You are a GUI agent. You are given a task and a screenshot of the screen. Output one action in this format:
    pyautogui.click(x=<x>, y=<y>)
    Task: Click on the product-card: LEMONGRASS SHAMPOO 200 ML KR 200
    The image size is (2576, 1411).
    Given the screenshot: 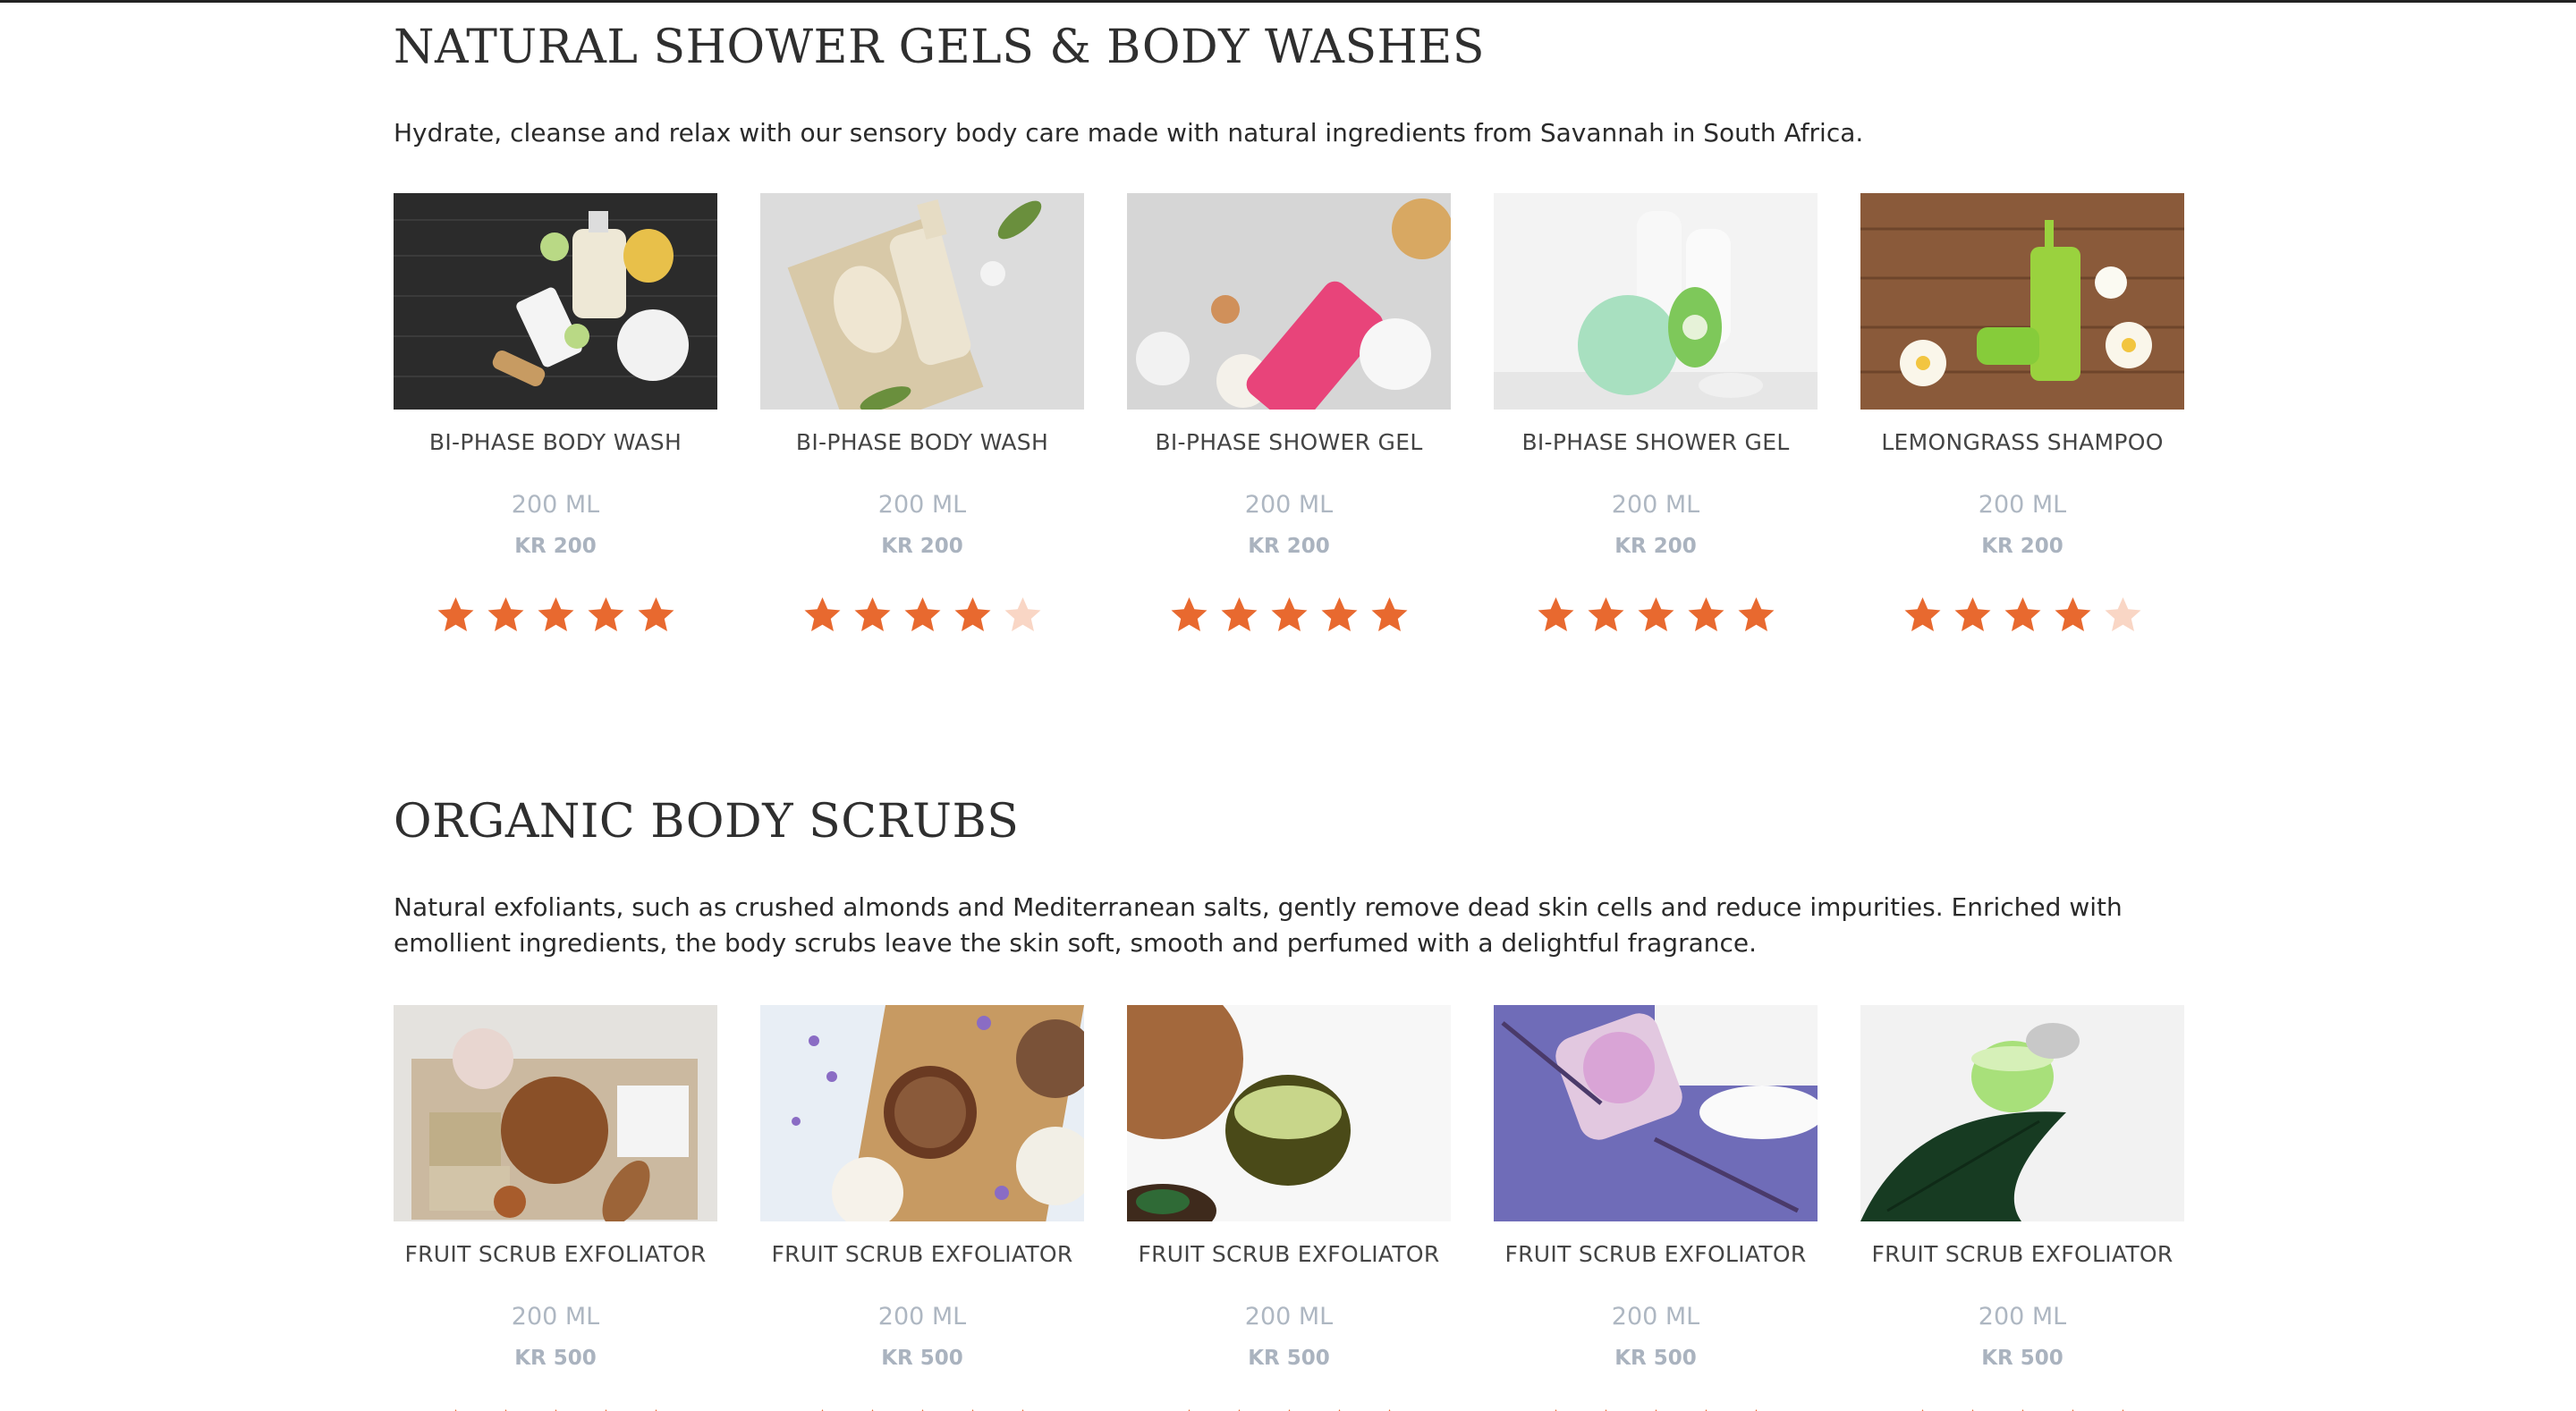 What is the action you would take?
    pyautogui.click(x=2022, y=415)
    